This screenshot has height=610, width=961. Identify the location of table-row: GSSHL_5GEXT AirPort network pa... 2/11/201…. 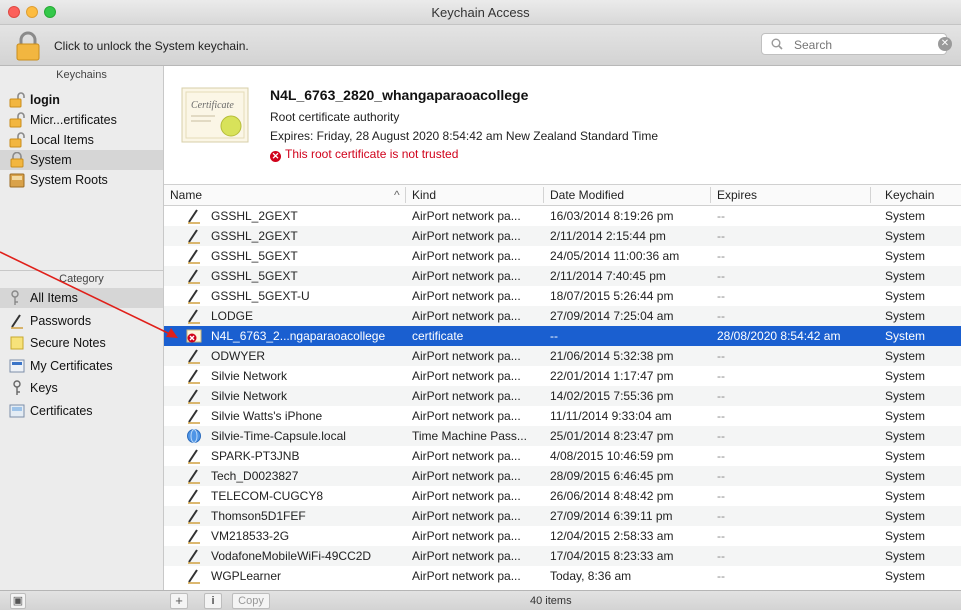
(562, 276).